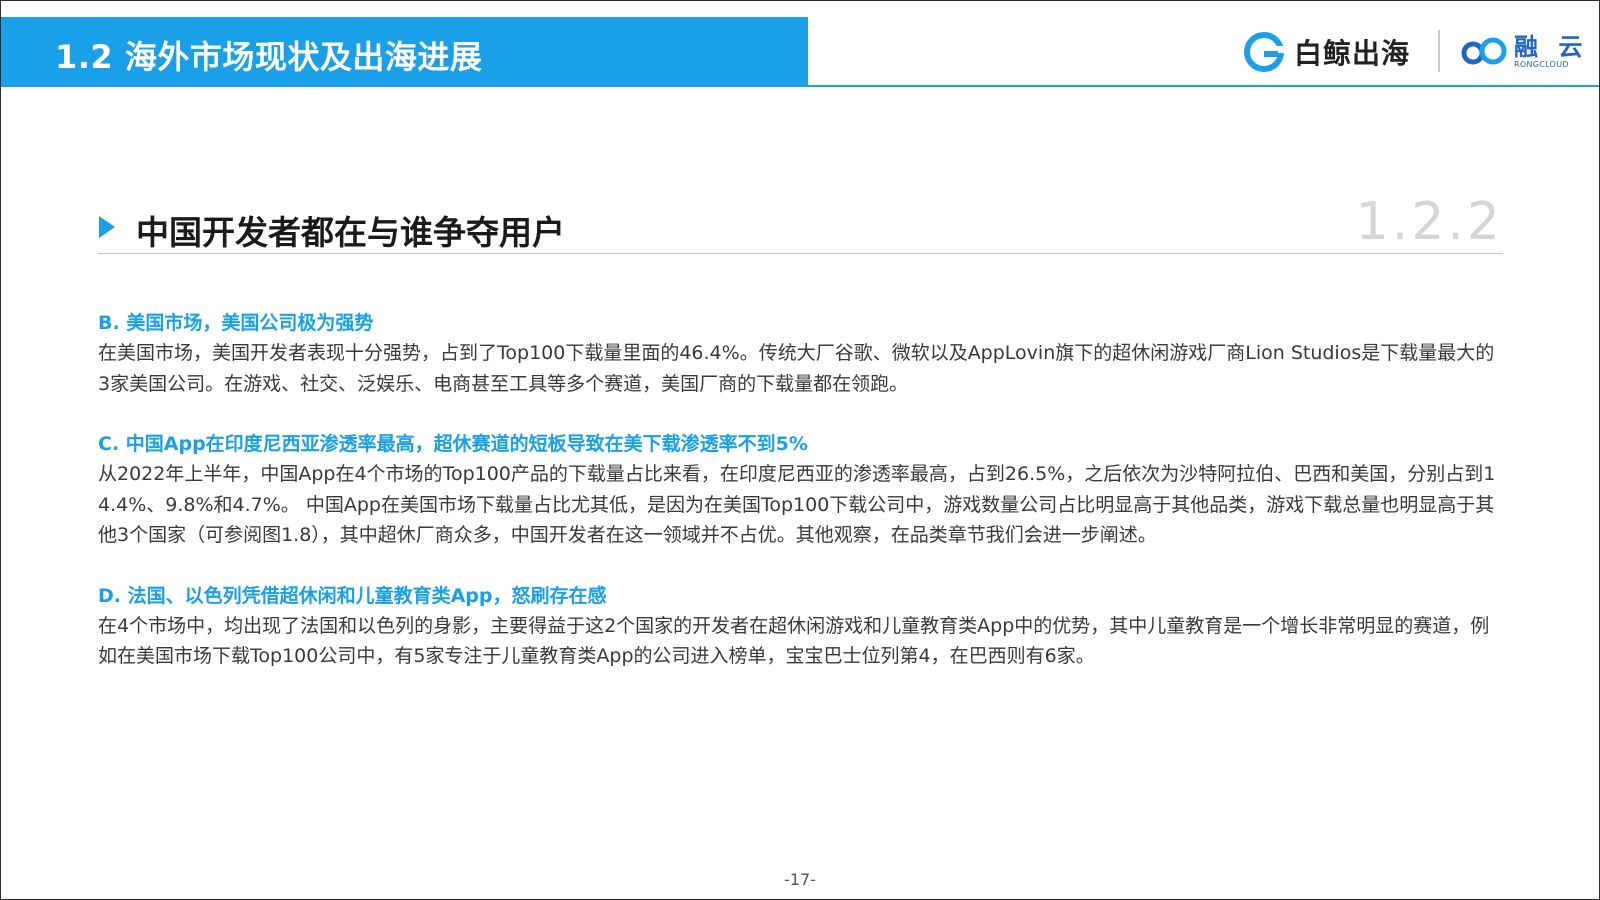 The height and width of the screenshot is (900, 1600). What do you see at coordinates (1429, 222) in the screenshot?
I see `section-number: 1.2.2` at bounding box center [1429, 222].